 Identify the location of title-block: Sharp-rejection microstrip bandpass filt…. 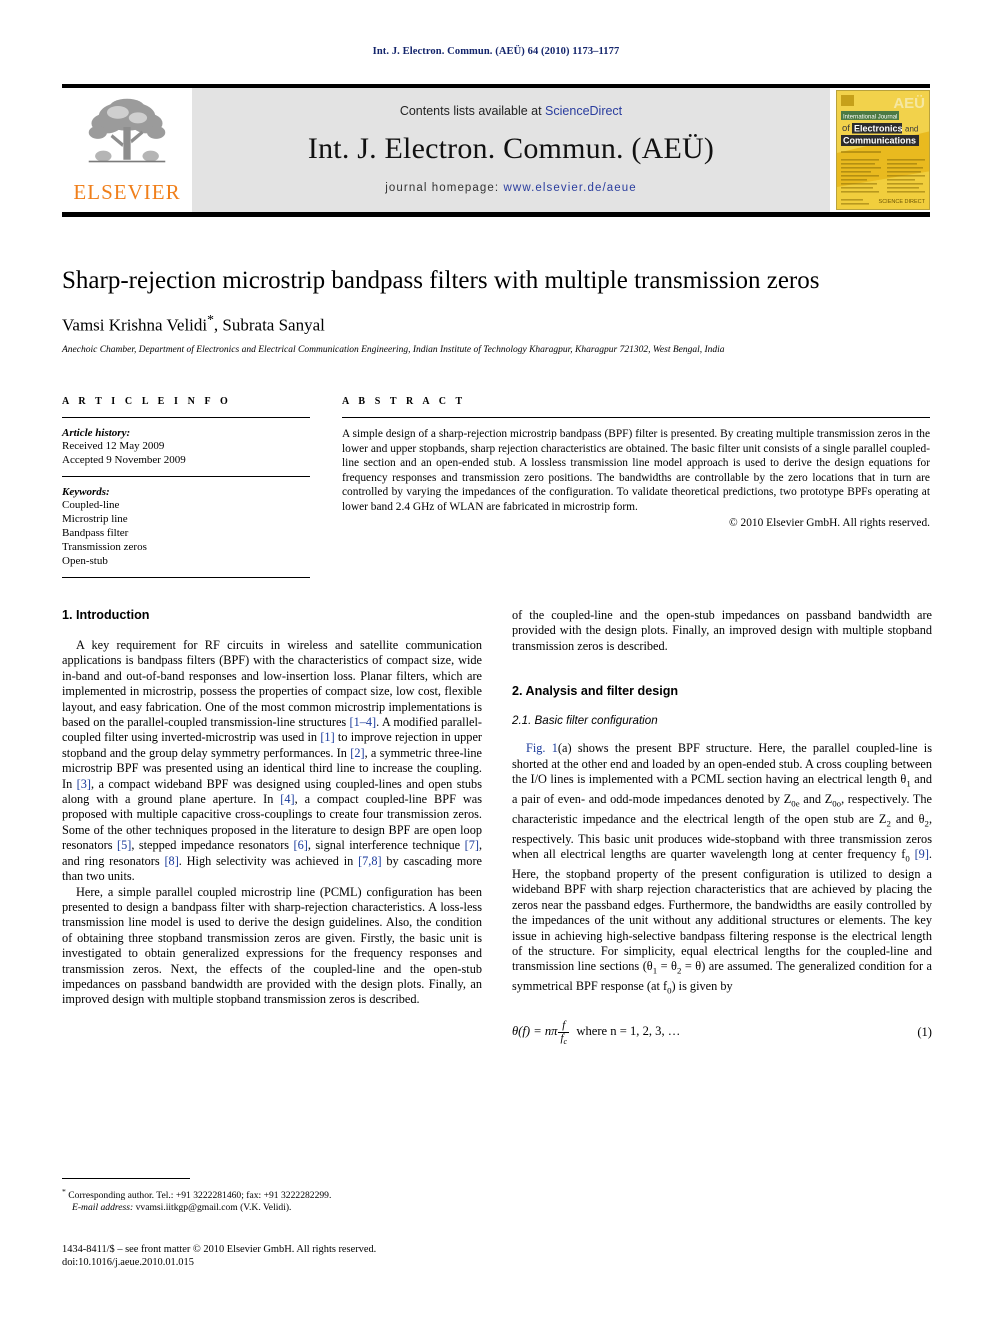
(496, 310).